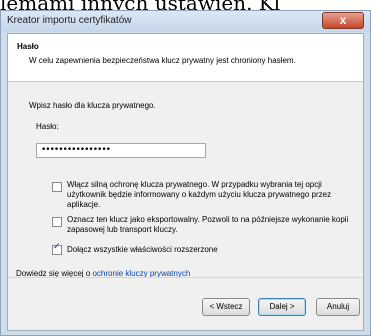  What do you see at coordinates (338, 307) in the screenshot?
I see `cancel-button: Anuluj` at bounding box center [338, 307].